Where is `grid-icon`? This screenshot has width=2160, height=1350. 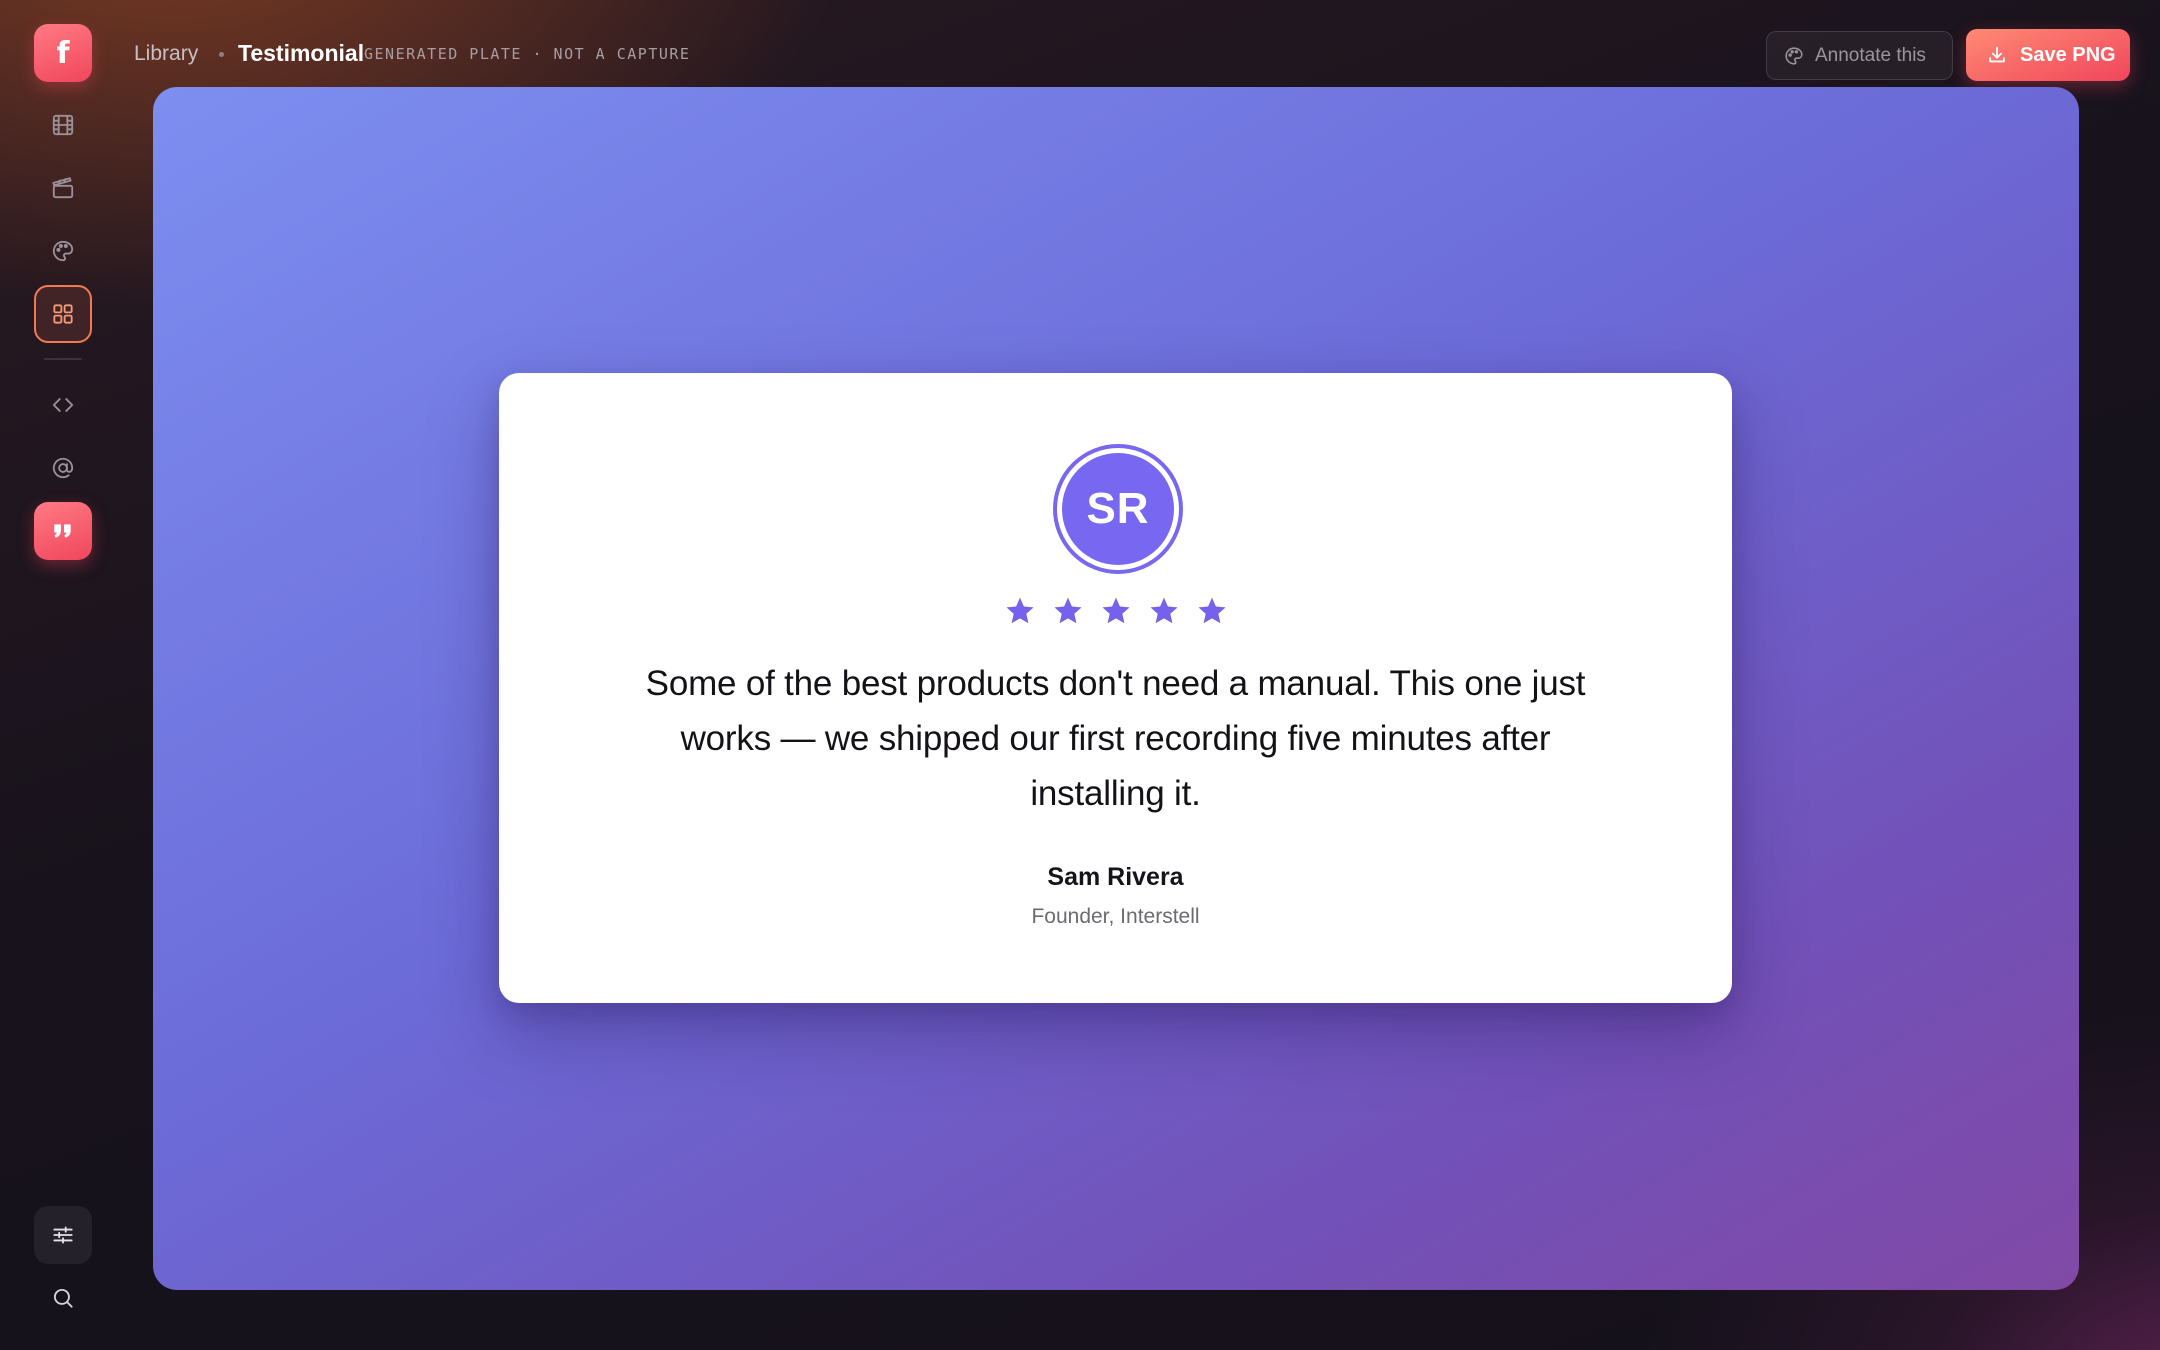 grid-icon is located at coordinates (63, 314).